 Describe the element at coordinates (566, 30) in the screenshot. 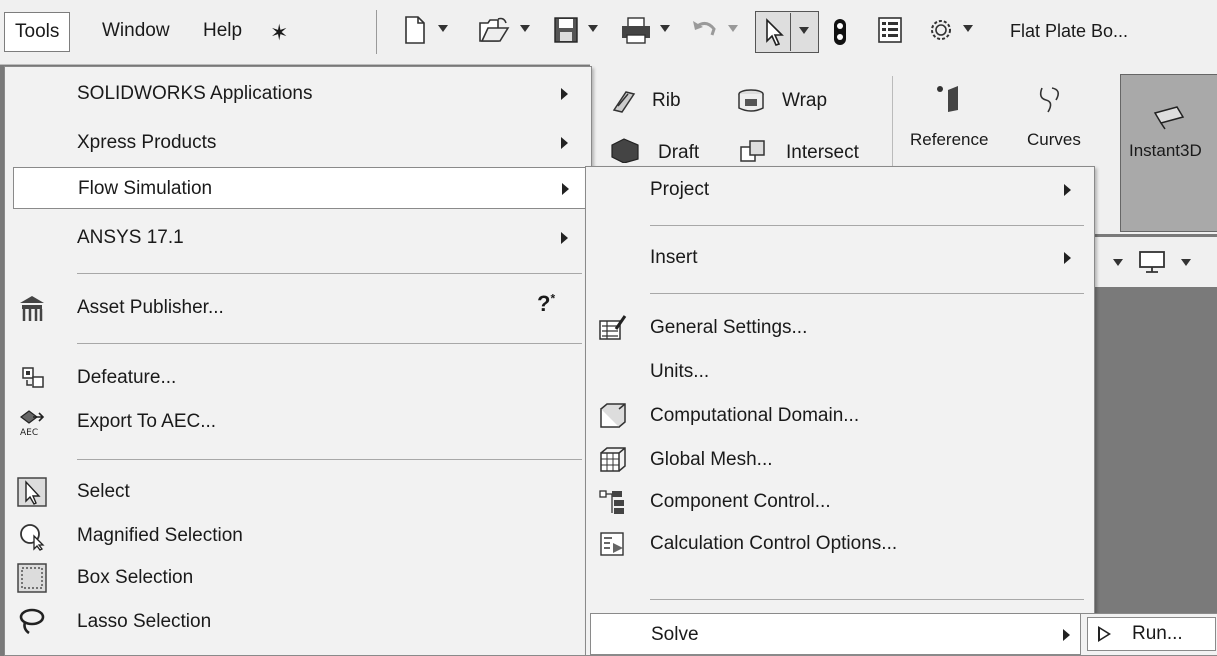

I see `save-icon` at that location.